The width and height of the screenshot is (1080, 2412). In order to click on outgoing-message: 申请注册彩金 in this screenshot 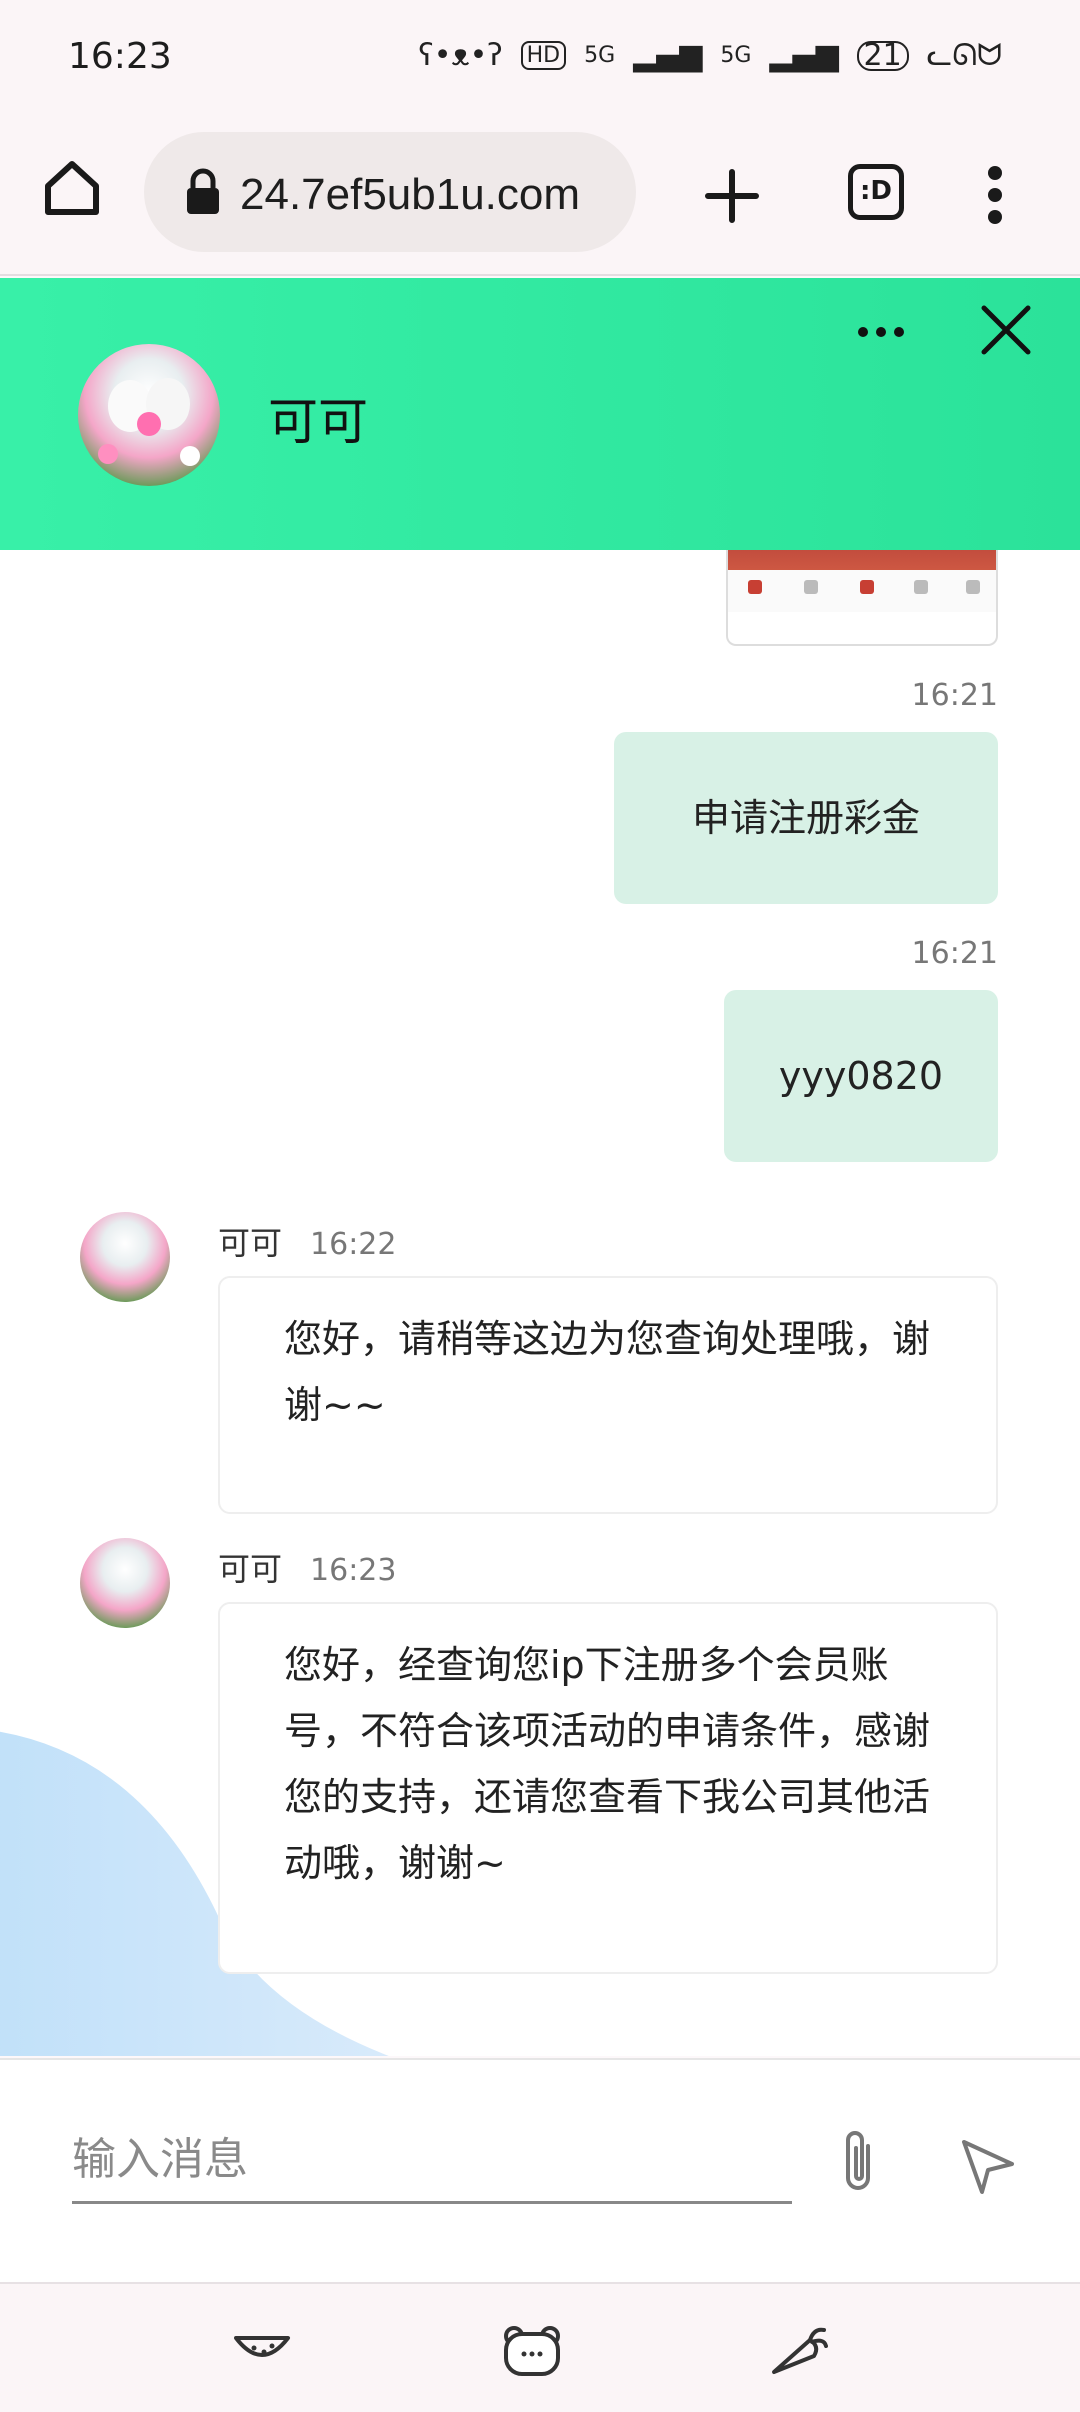, I will do `click(806, 818)`.